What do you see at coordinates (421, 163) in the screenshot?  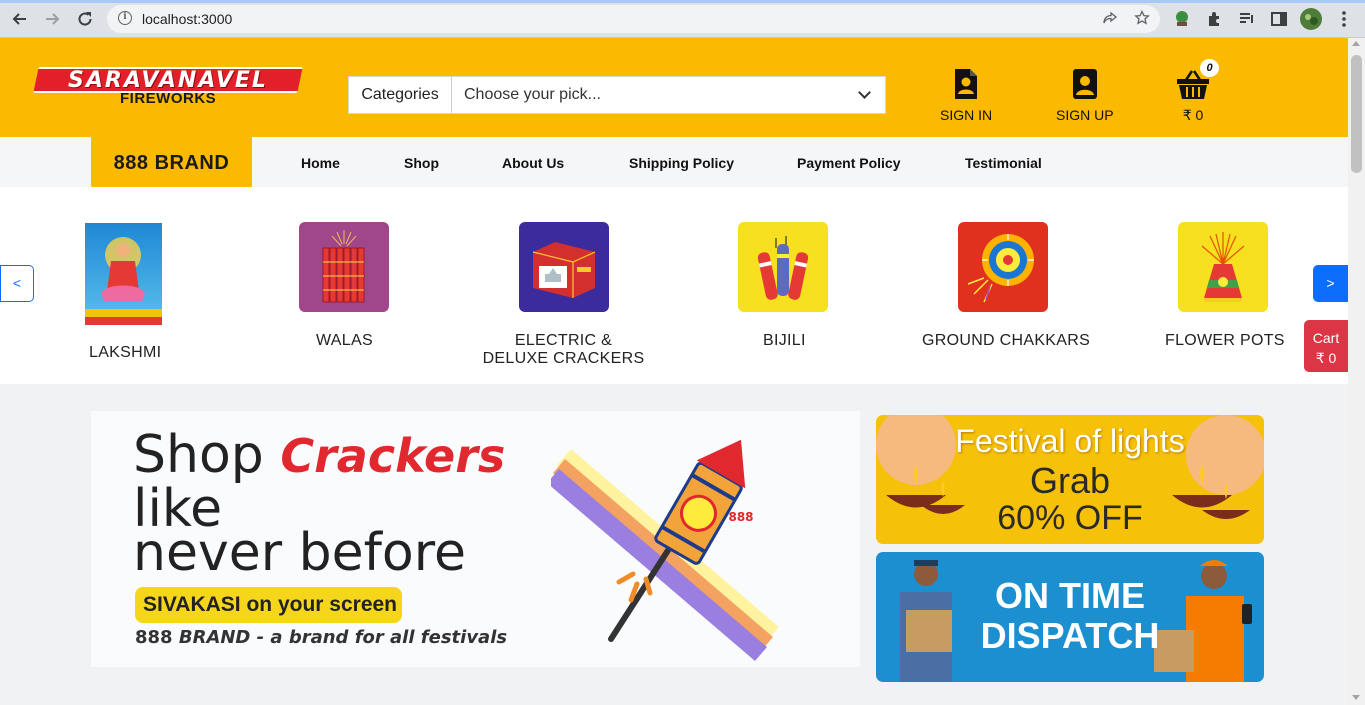 I see `nav-shop: Shop` at bounding box center [421, 163].